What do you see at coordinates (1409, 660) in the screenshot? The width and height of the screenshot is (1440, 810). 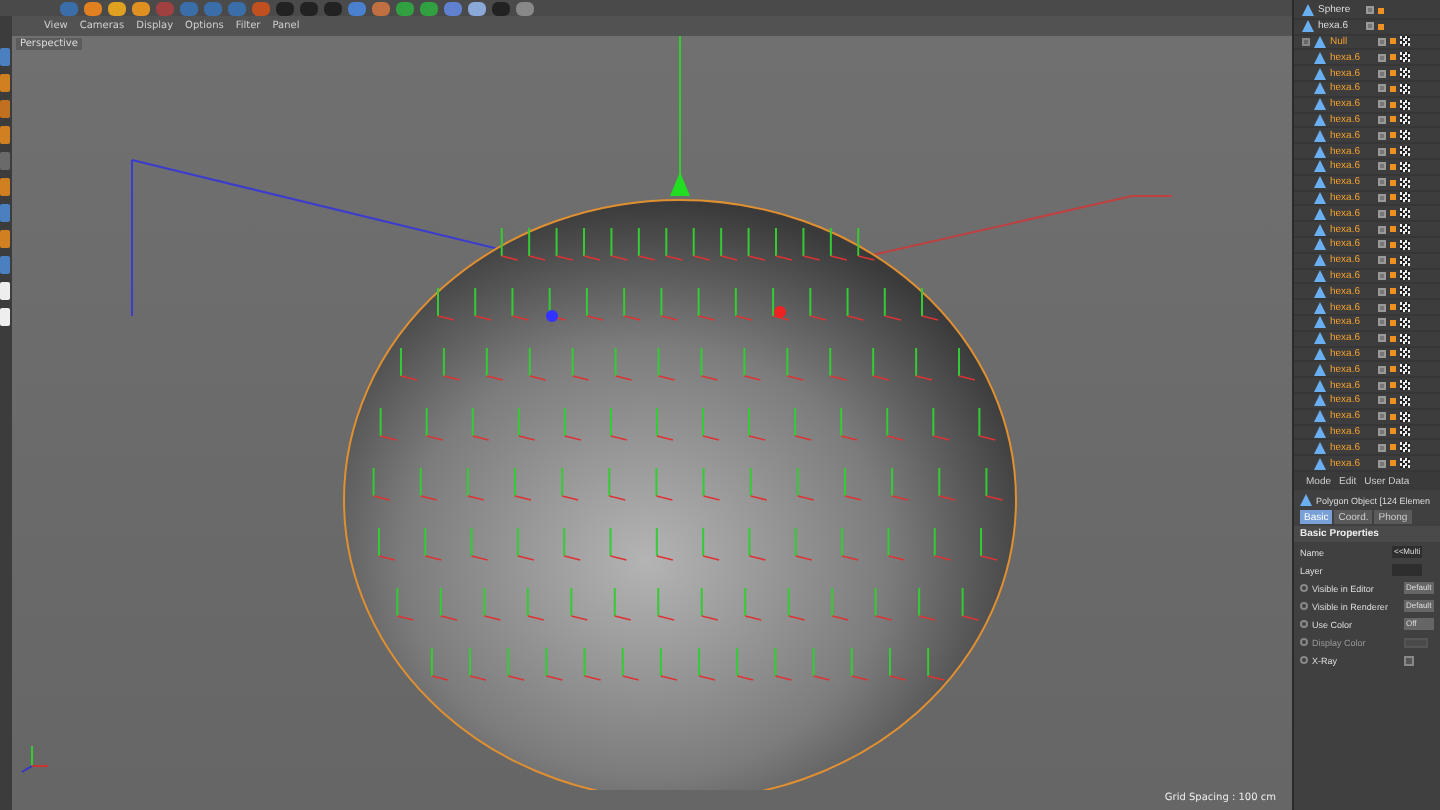 I see `checkbox` at bounding box center [1409, 660].